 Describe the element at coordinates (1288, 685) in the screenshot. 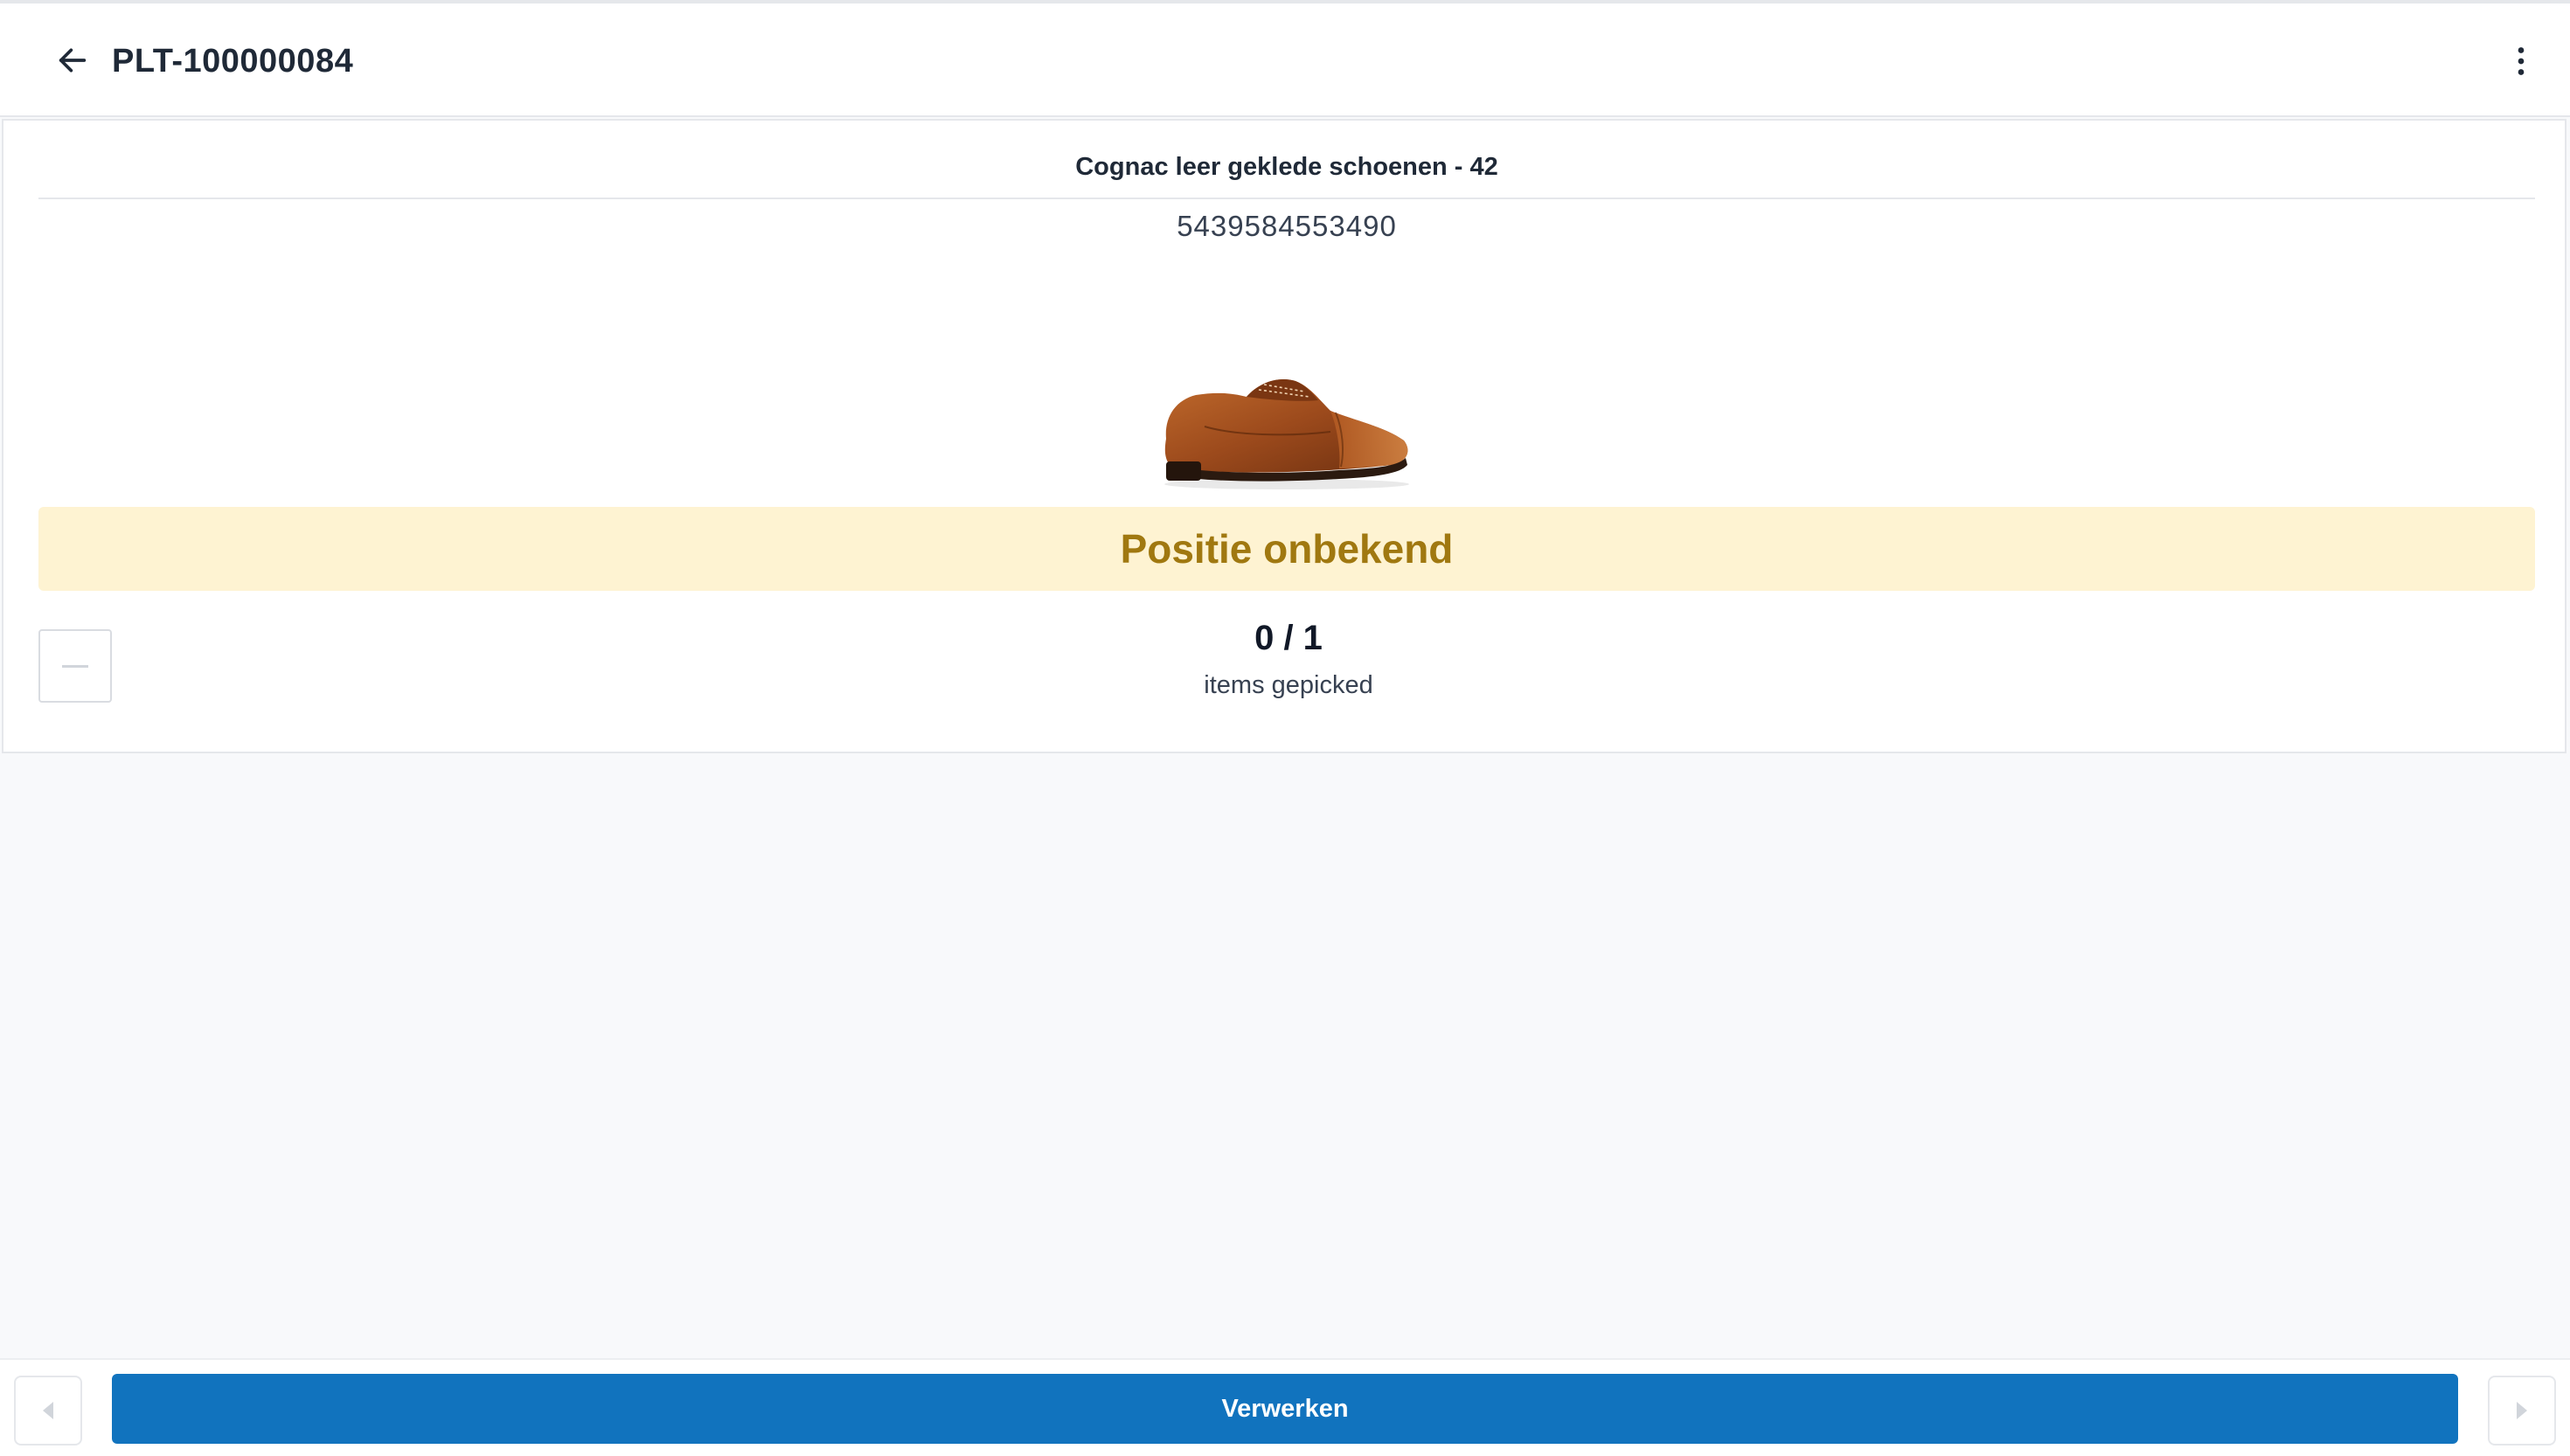

I see `picked-label: items gepicked` at that location.